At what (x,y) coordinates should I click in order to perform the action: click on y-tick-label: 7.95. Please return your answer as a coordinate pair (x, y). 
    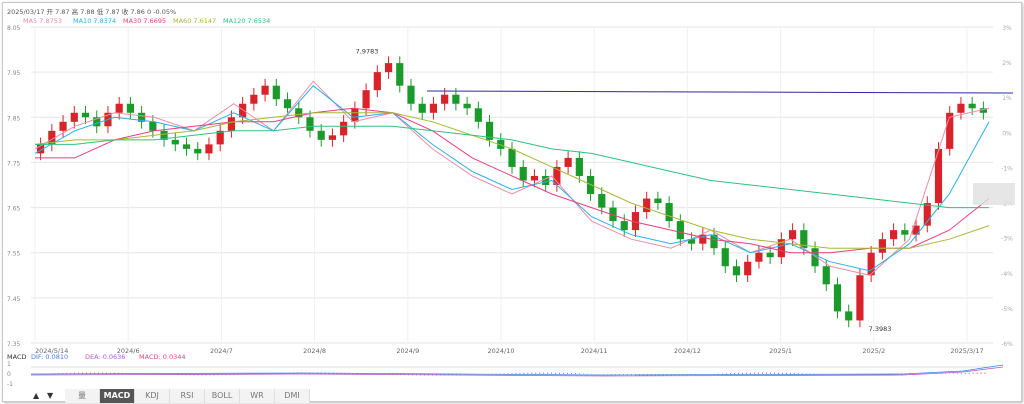
    Looking at the image, I should click on (14, 73).